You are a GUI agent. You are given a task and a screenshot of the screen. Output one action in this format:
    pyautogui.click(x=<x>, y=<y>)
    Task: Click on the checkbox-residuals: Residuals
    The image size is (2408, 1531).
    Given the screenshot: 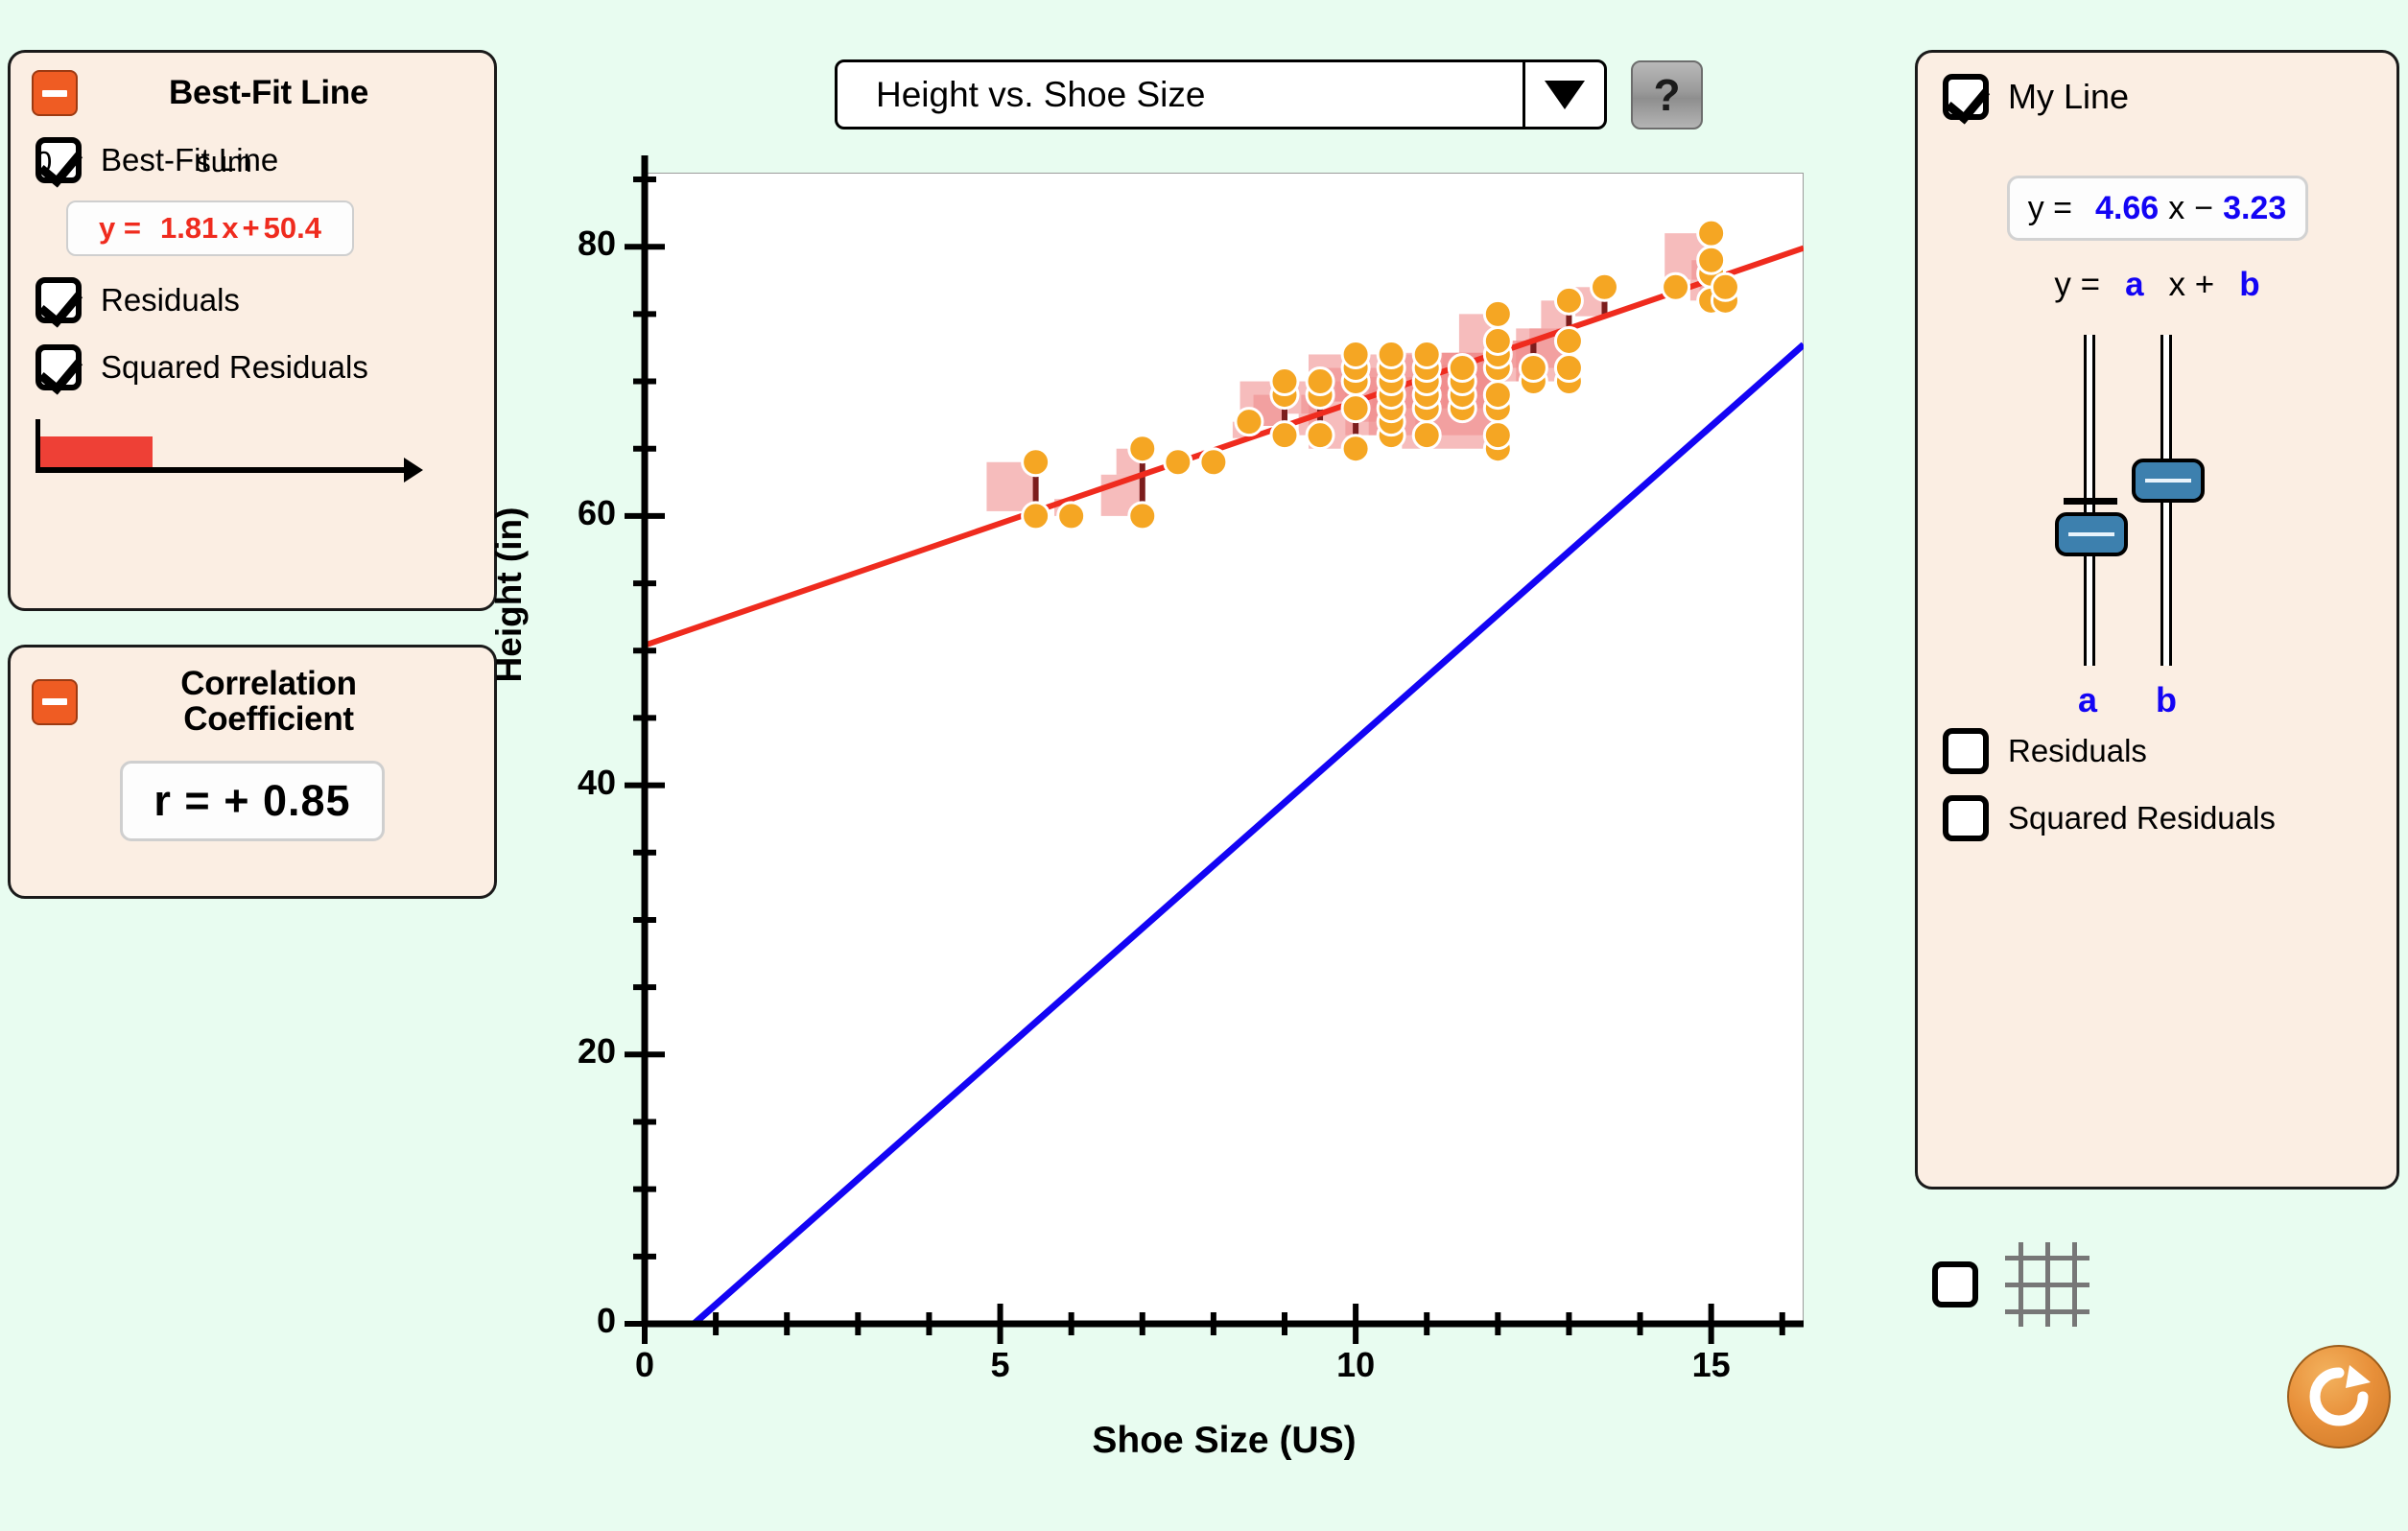 What is the action you would take?
    pyautogui.click(x=252, y=300)
    